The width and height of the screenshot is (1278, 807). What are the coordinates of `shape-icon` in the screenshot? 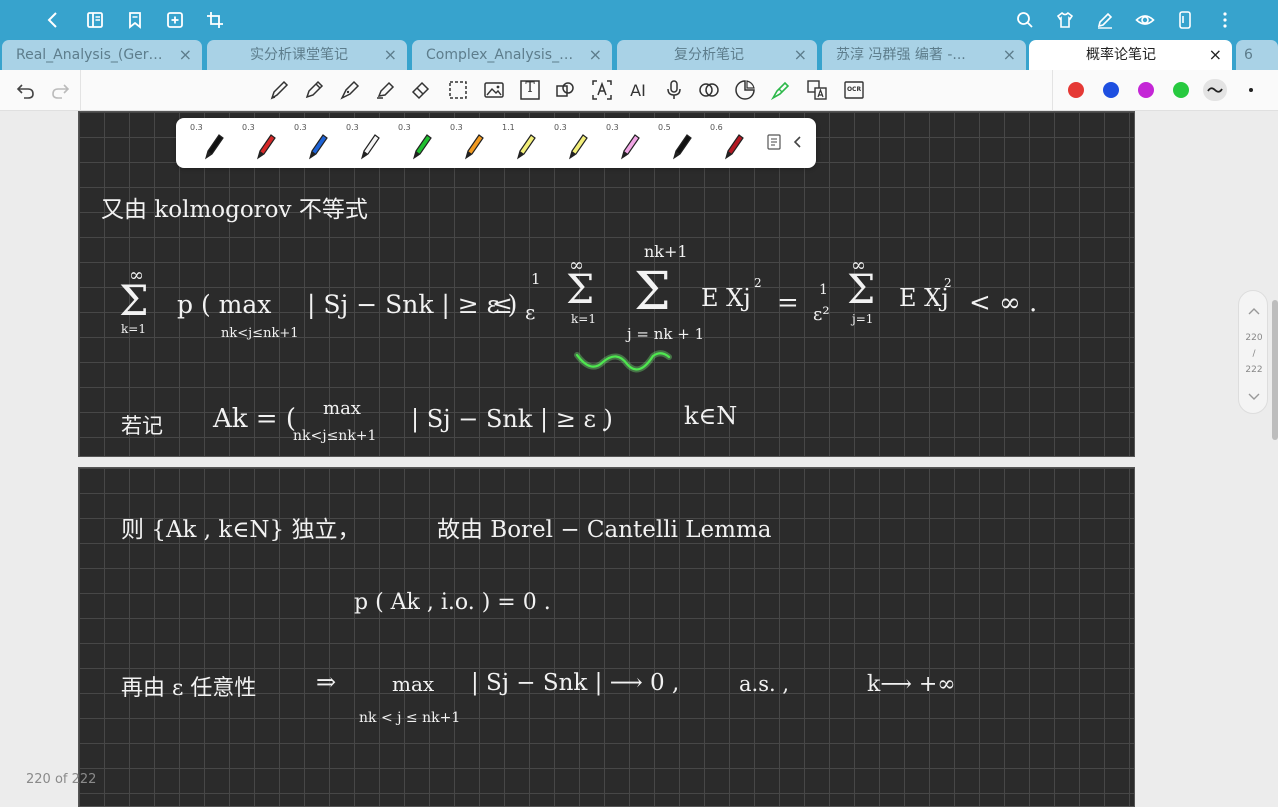 It's located at (565, 90).